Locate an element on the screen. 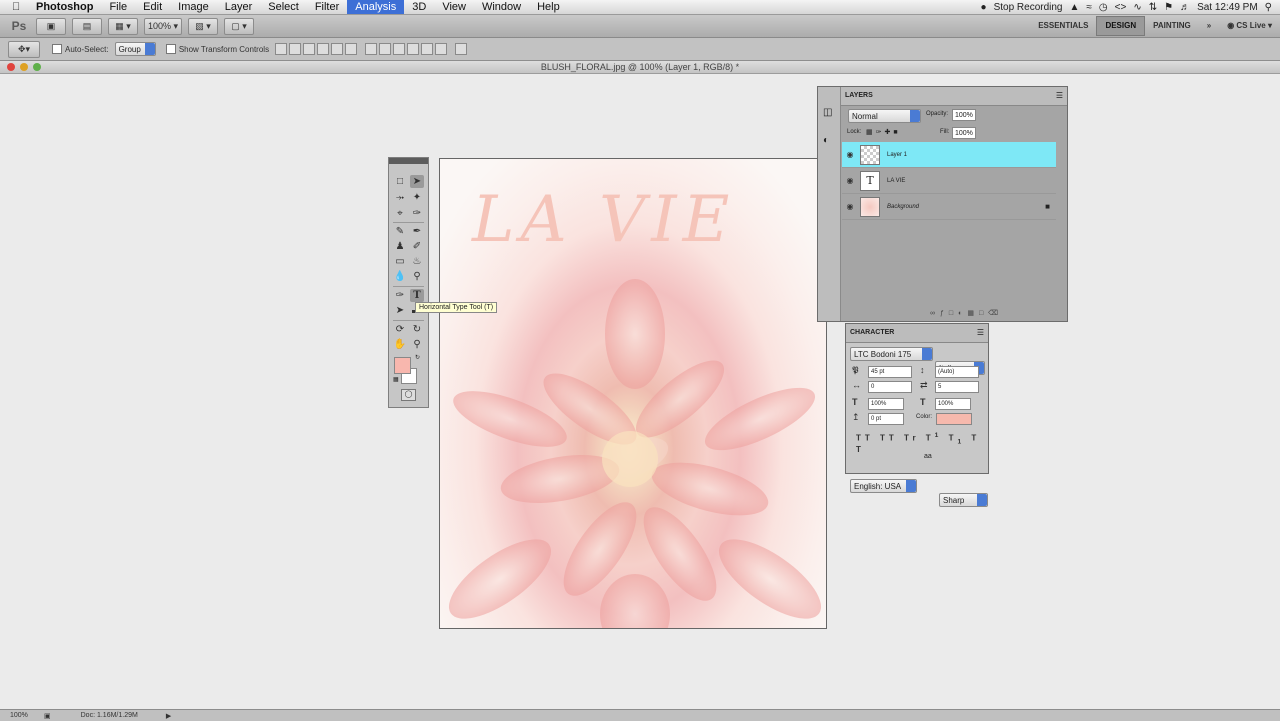 The height and width of the screenshot is (721, 1280). character-tab: CHARACTER is located at coordinates (872, 332).